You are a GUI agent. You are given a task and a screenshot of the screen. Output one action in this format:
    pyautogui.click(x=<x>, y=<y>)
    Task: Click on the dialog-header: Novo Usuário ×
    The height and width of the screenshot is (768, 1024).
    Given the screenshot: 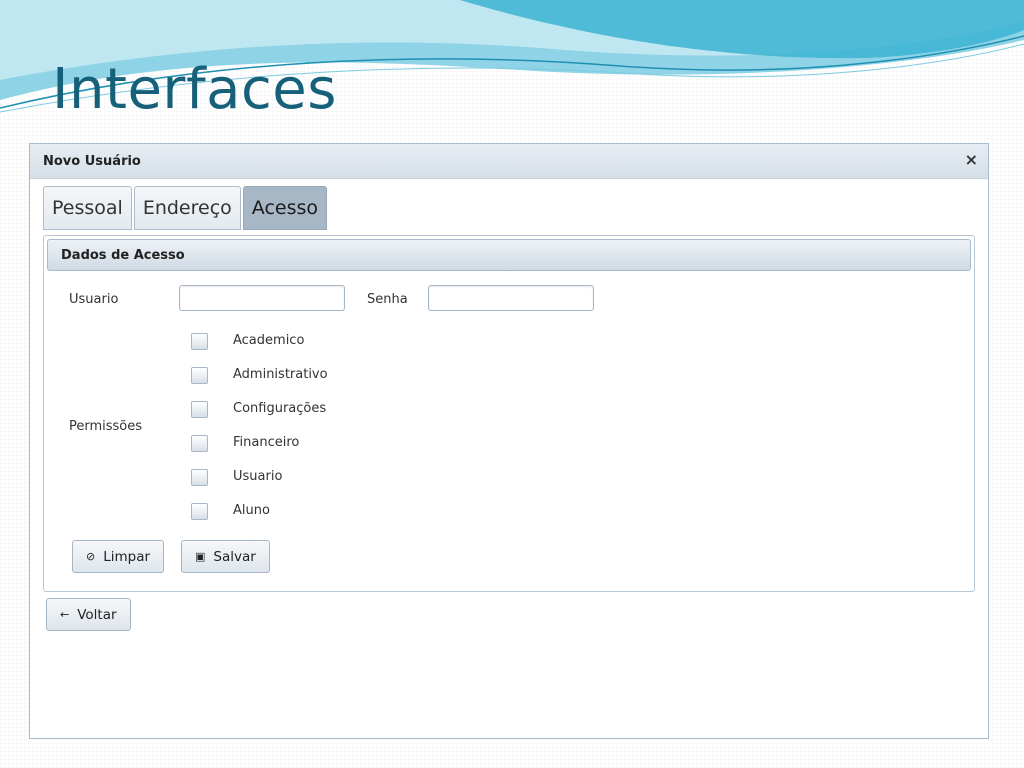 What is the action you would take?
    pyautogui.click(x=509, y=161)
    